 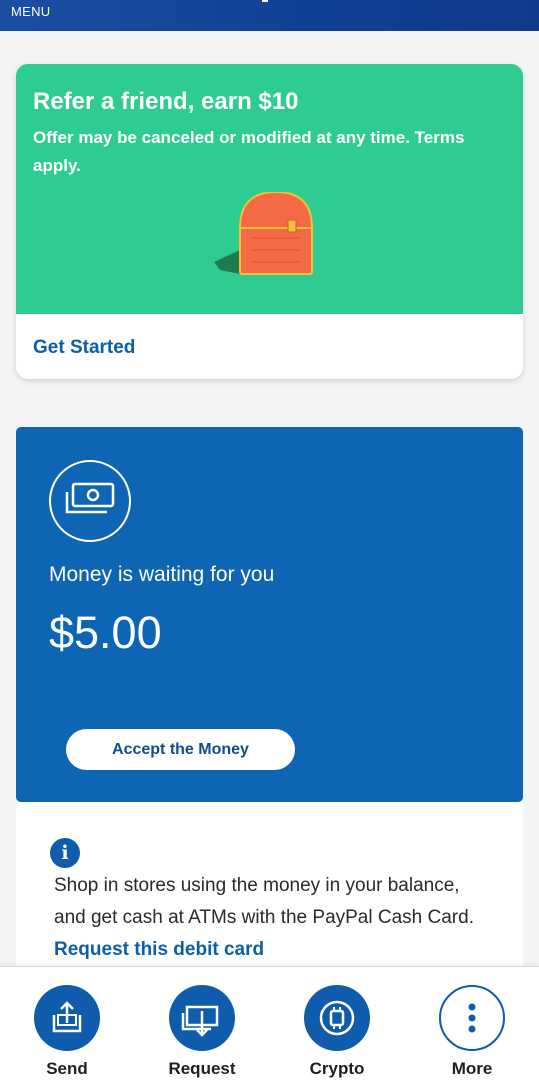 What do you see at coordinates (84, 348) in the screenshot?
I see `get-started-link: Get Started` at bounding box center [84, 348].